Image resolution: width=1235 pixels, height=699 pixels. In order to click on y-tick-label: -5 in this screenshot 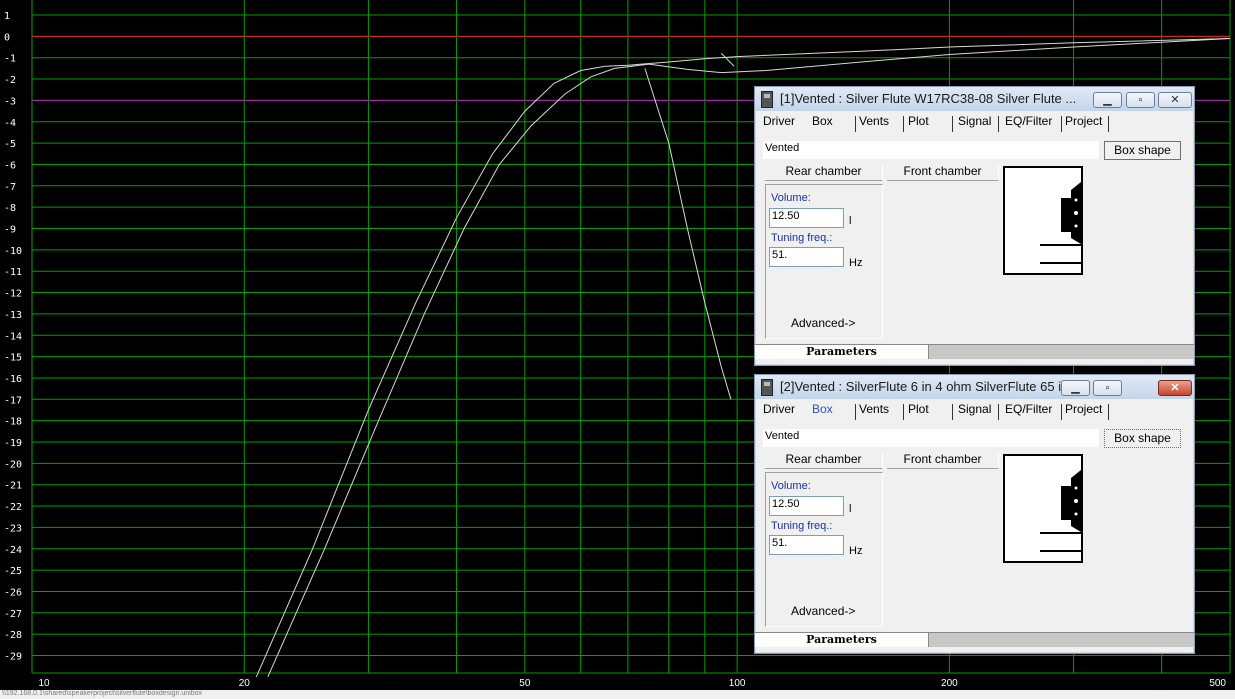, I will do `click(10, 144)`.